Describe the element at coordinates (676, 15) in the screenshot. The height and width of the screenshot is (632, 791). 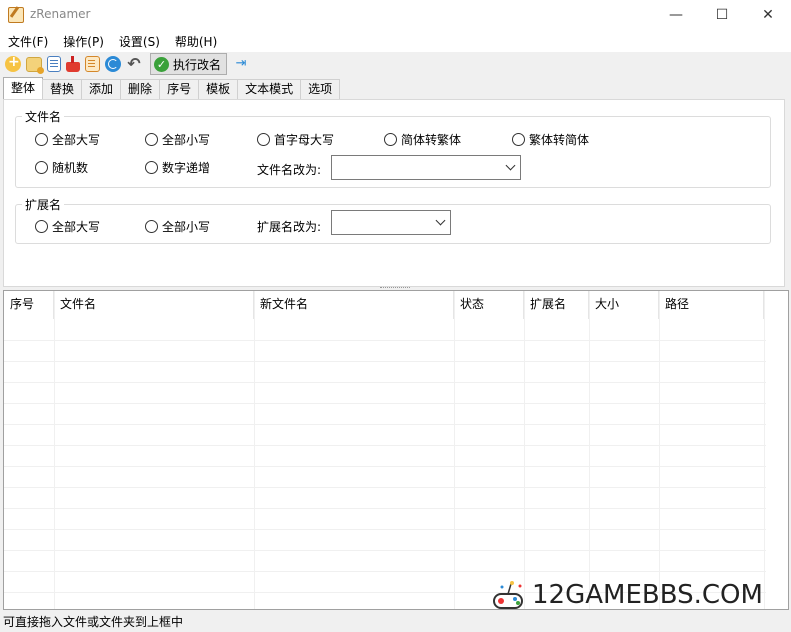
I see `minimize-button: —` at that location.